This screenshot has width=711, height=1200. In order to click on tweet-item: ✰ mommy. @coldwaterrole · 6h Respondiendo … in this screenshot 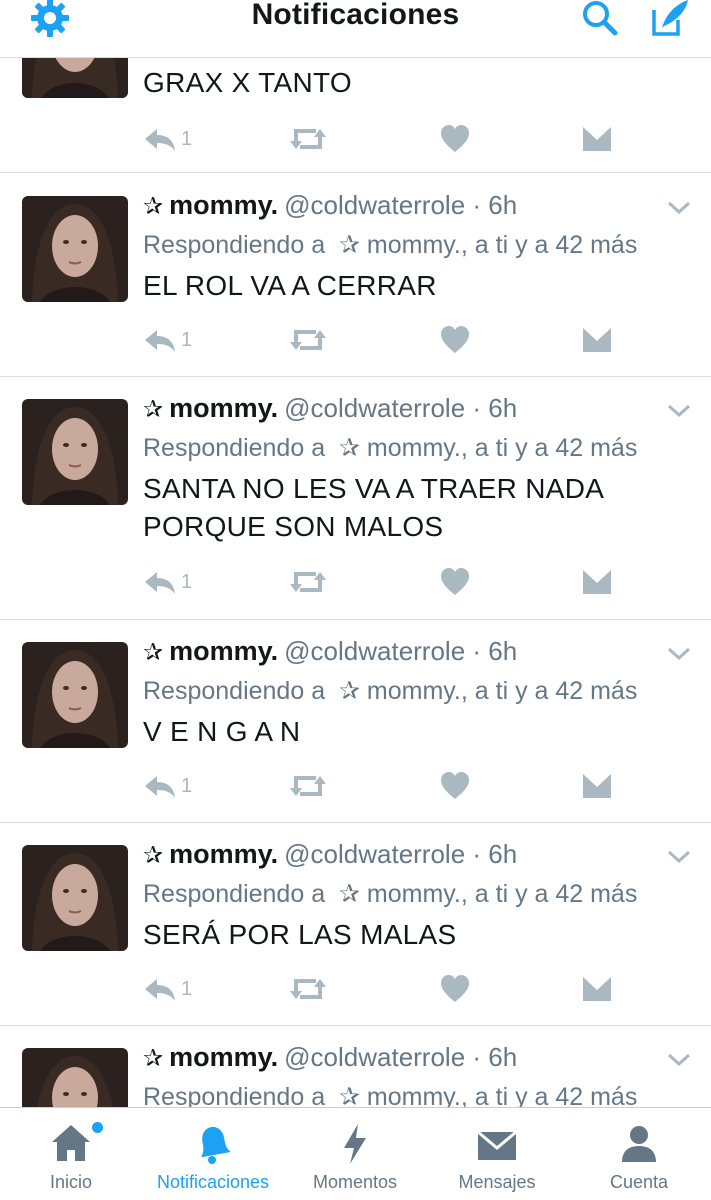, I will do `click(355, 1067)`.